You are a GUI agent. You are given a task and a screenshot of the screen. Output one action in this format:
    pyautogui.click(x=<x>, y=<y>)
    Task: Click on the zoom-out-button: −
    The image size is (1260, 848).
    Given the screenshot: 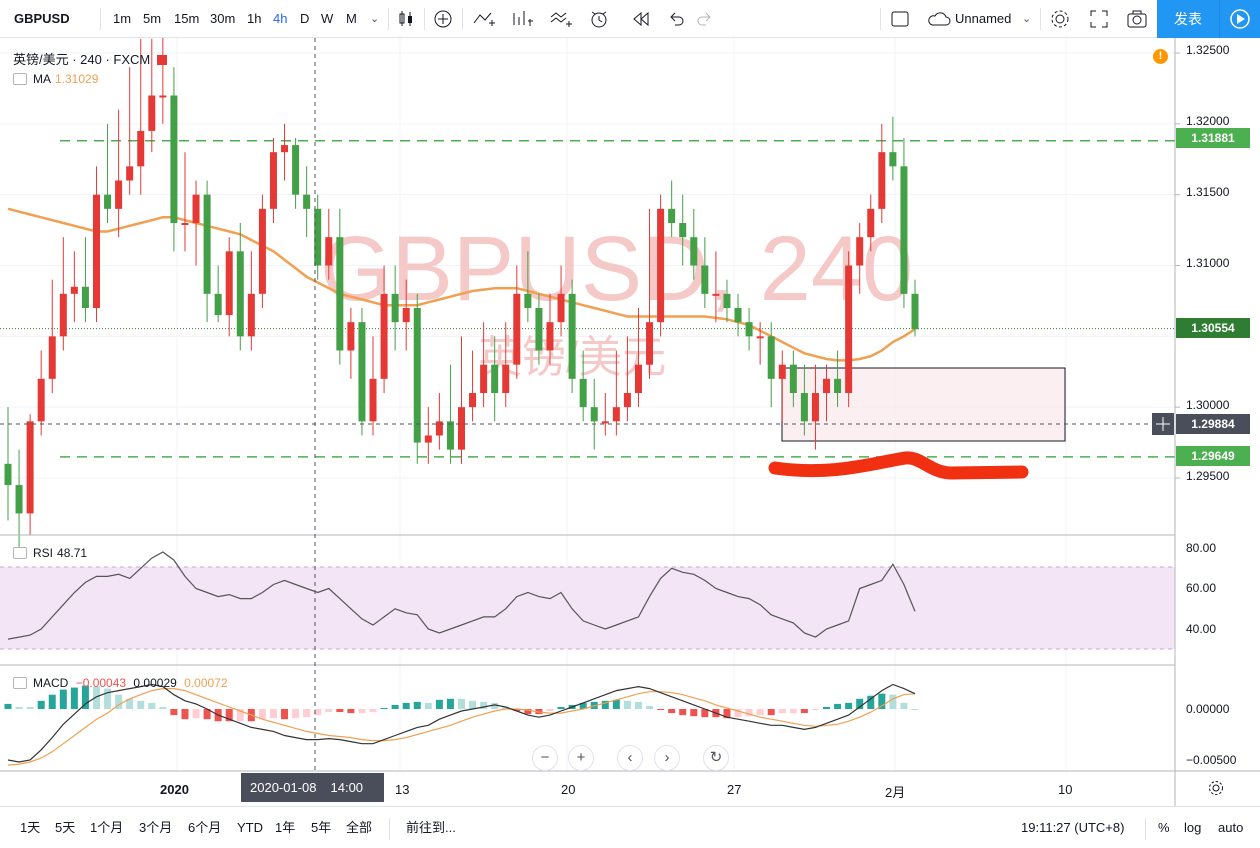 What is the action you would take?
    pyautogui.click(x=545, y=758)
    